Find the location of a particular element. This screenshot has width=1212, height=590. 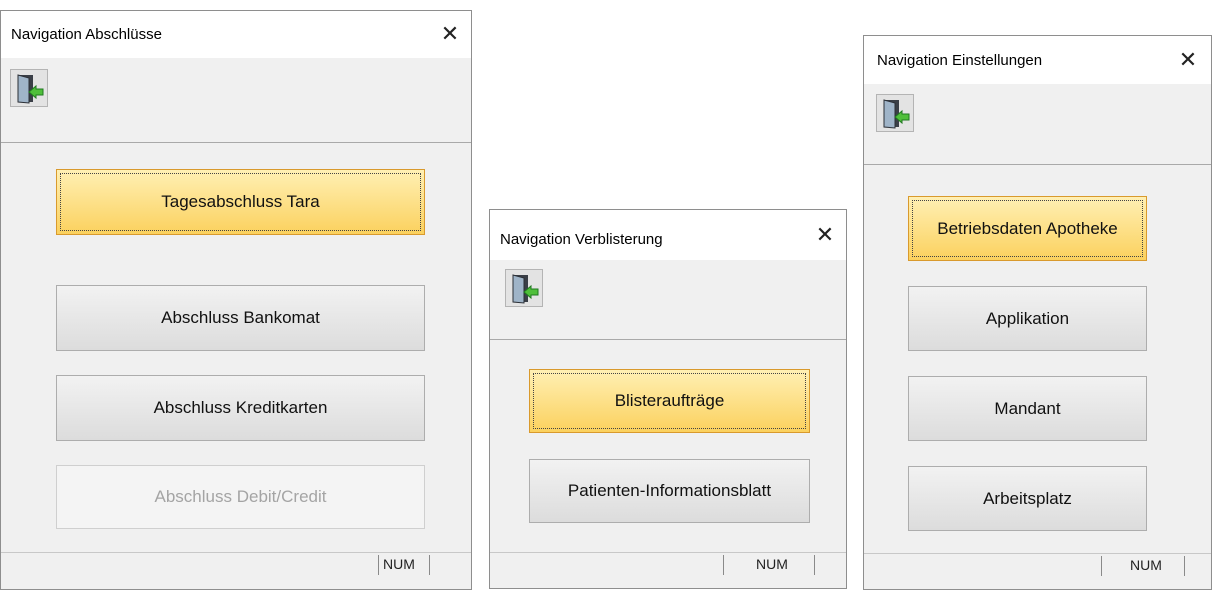

window-title: Navigation Abschlüsse is located at coordinates (86, 34).